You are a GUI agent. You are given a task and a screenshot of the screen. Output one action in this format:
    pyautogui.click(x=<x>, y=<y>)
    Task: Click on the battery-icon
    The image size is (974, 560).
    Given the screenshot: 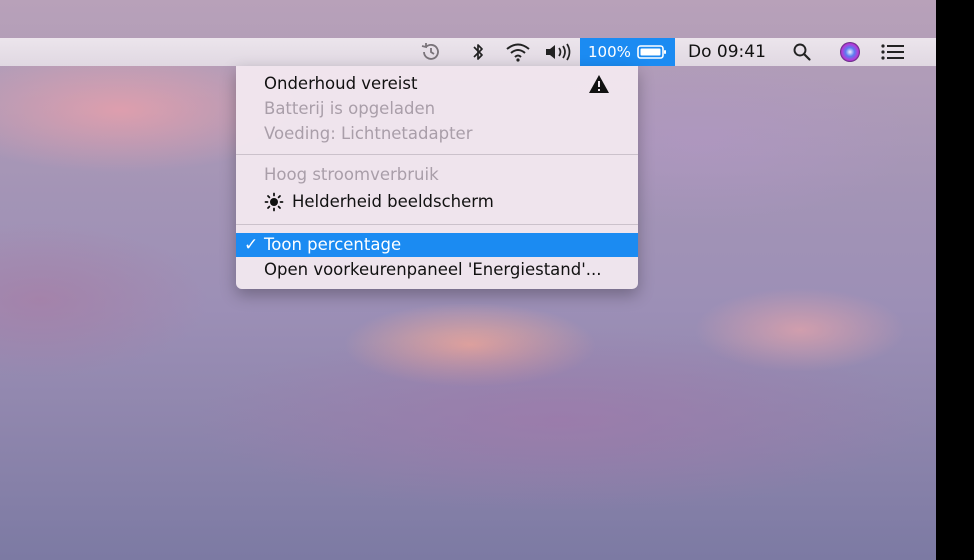 What is the action you would take?
    pyautogui.click(x=652, y=52)
    